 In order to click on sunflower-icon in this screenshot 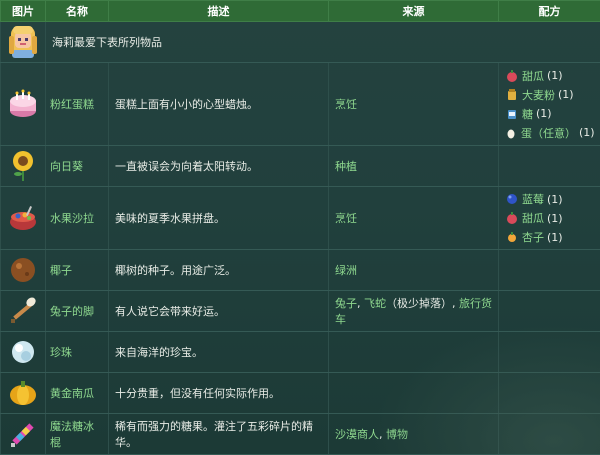, I will do `click(23, 166)`.